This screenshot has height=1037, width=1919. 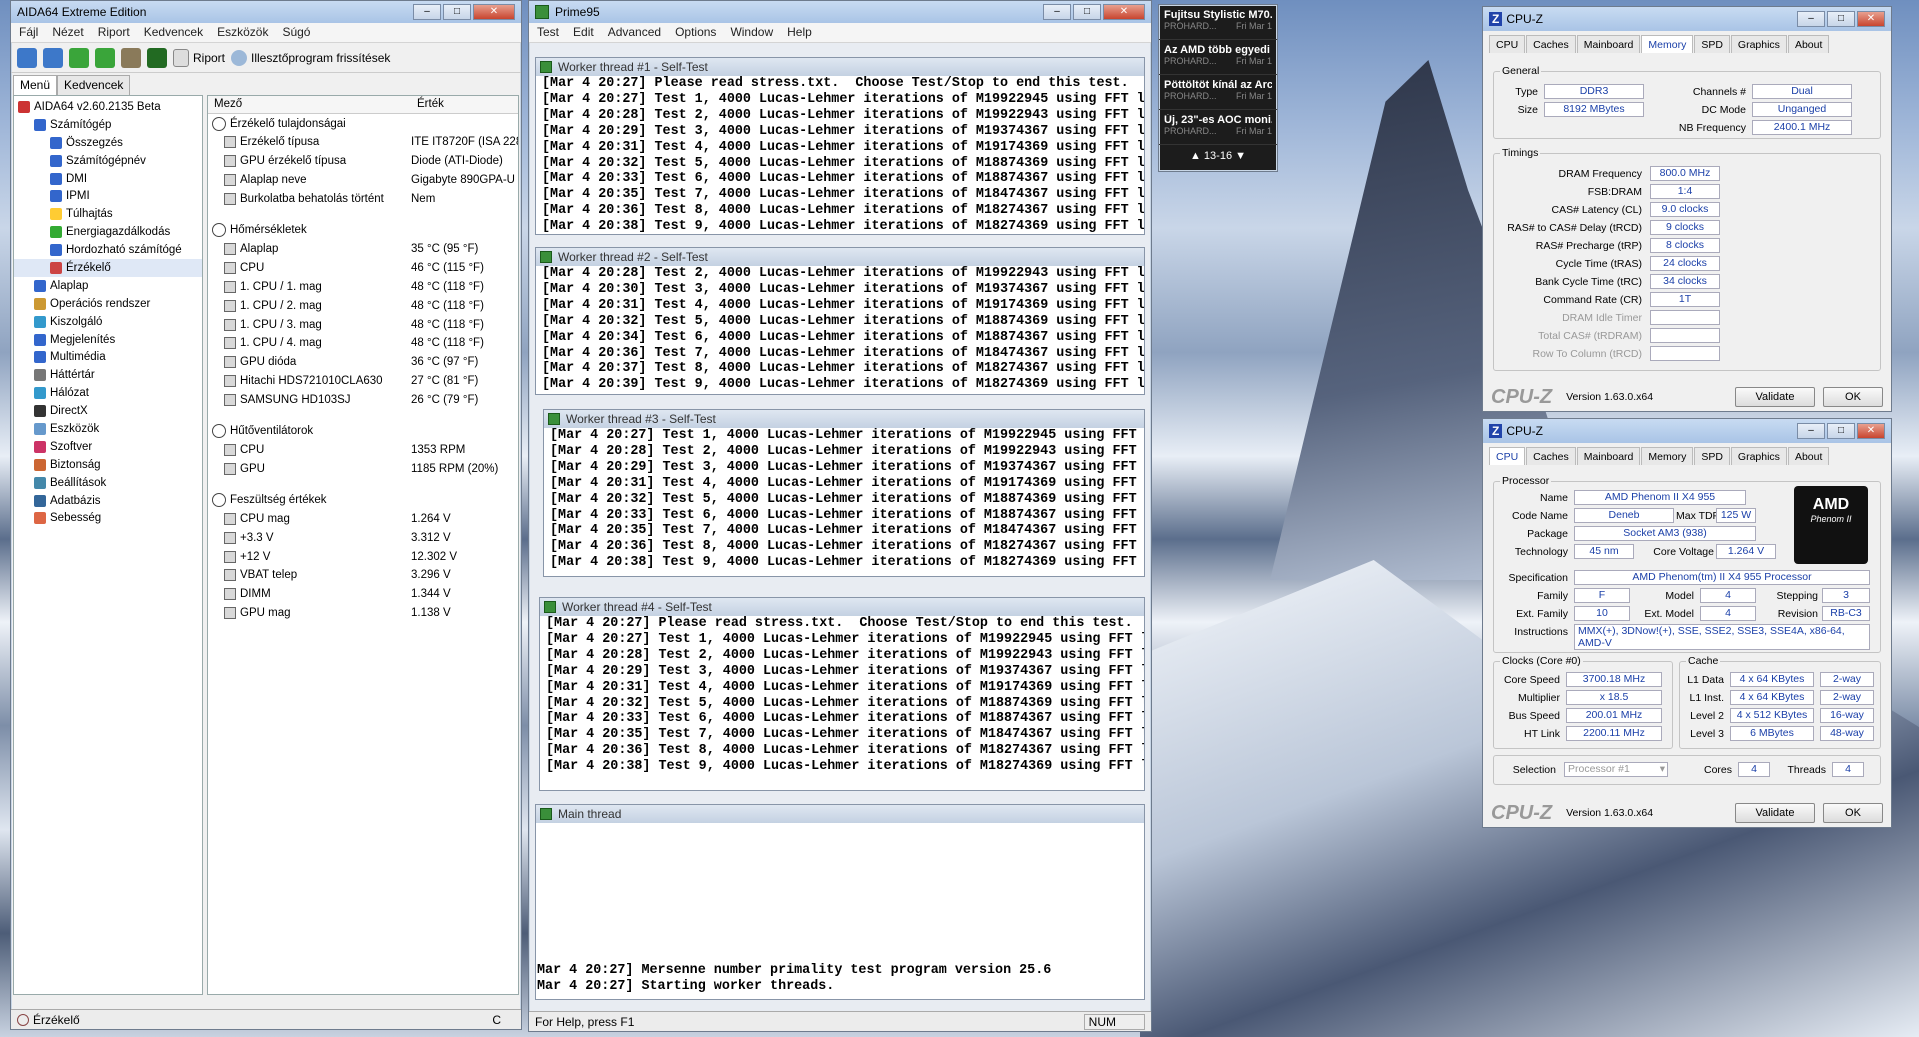 What do you see at coordinates (108, 214) in the screenshot?
I see `tree-item: Túlhajtás` at bounding box center [108, 214].